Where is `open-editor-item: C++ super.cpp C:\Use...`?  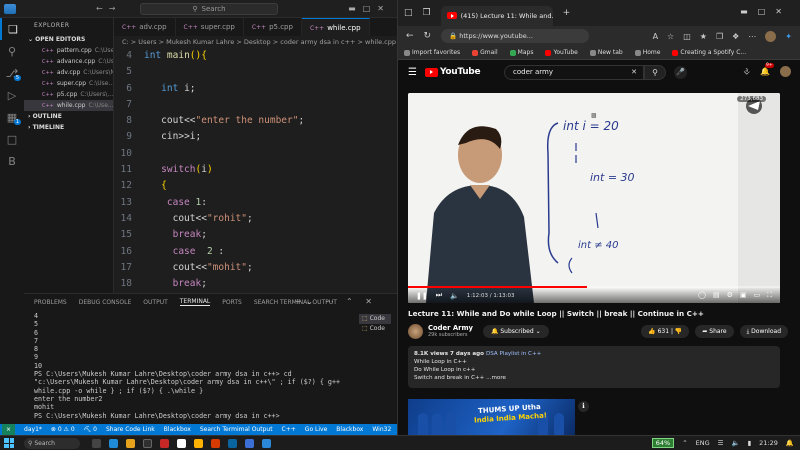 open-editor-item: C++ super.cpp C:\Use... is located at coordinates (68, 83).